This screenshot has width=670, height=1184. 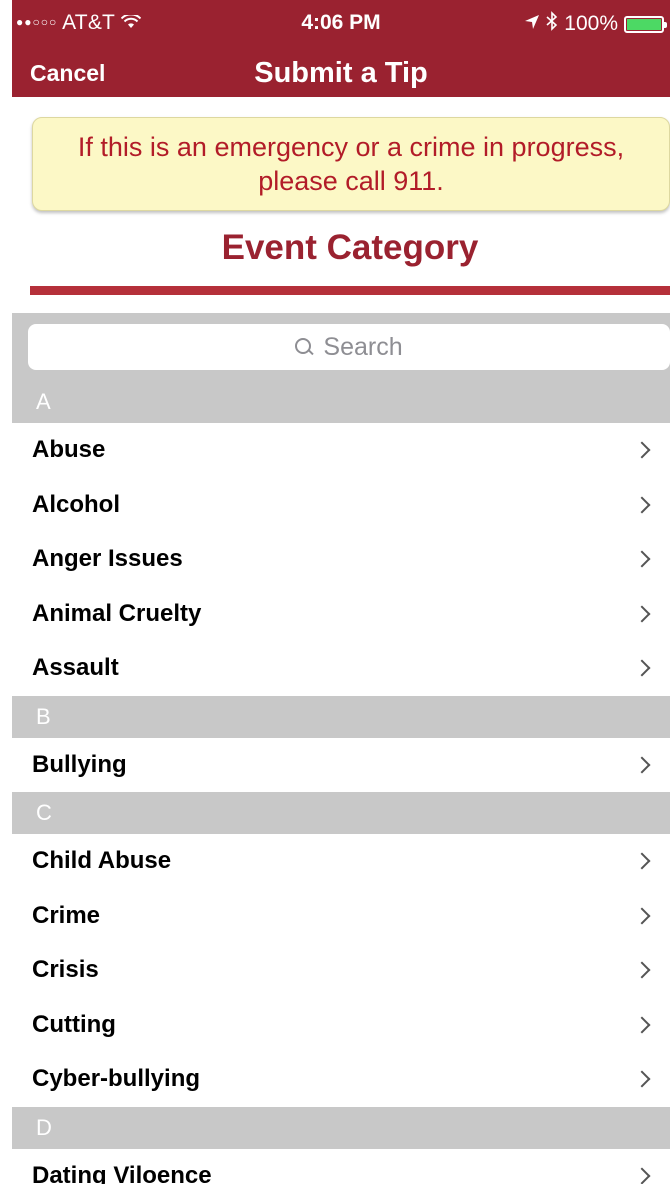 I want to click on list-item-label: Cyber-bullying, so click(x=116, y=1079).